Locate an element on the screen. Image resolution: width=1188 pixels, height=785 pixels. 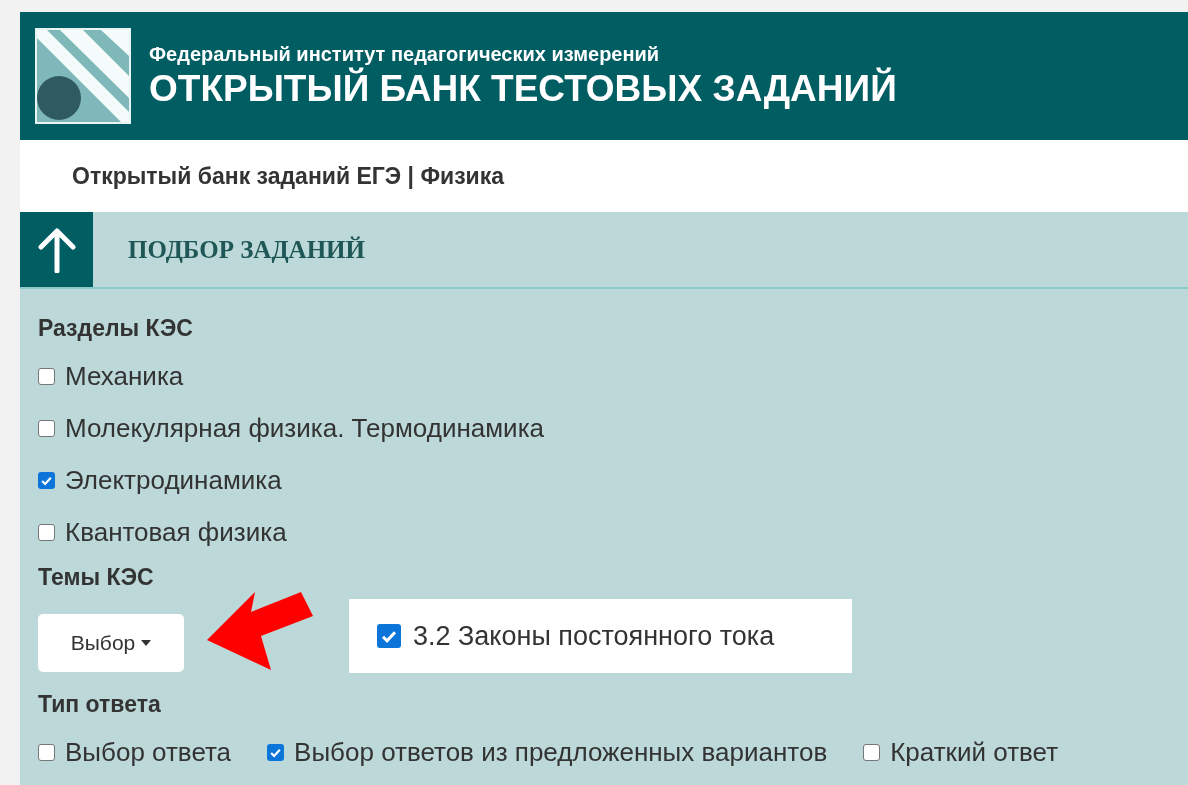
checkbox-option: Выбор ответов из предложенных вариантов is located at coordinates (547, 752).